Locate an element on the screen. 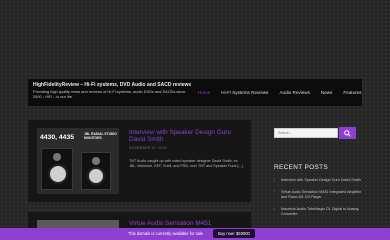  nav-item-hifi-systems-reviews: Hi-Fi Systems Reviews is located at coordinates (244, 92).